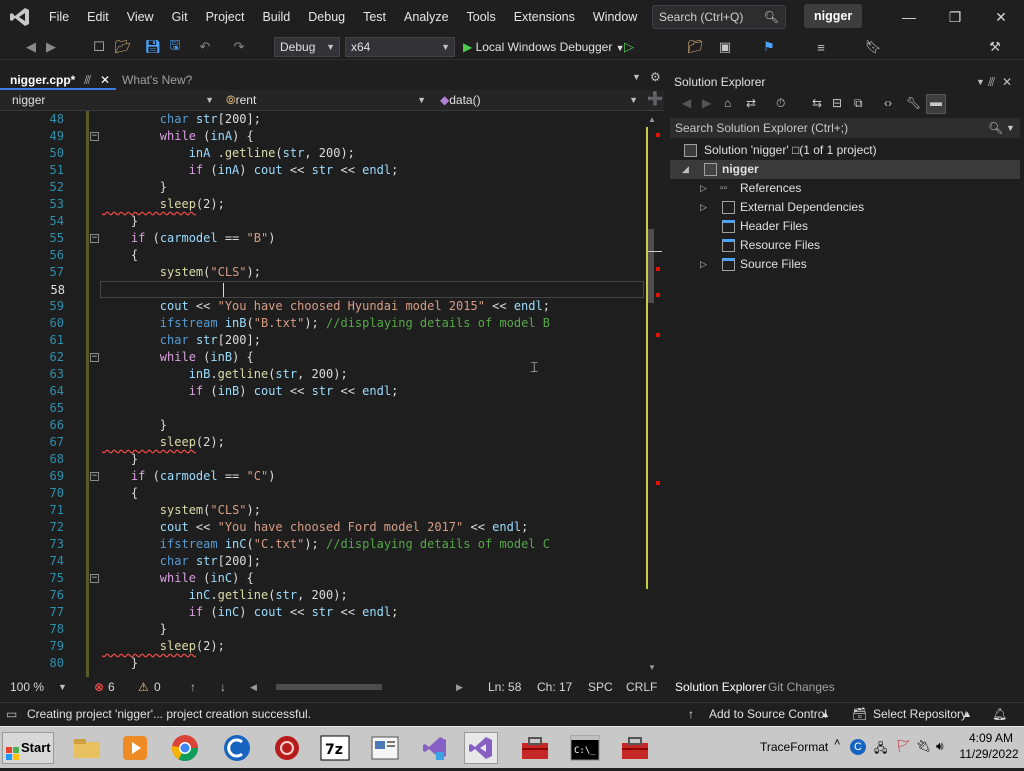  What do you see at coordinates (920, 714) in the screenshot?
I see `select-repository-button: Select Repository` at bounding box center [920, 714].